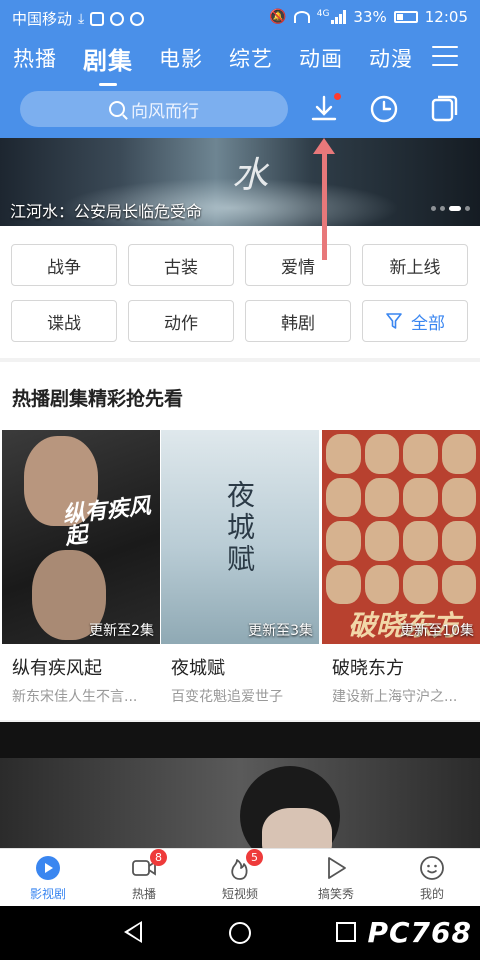 This screenshot has height=960, width=480. What do you see at coordinates (149, 865) in the screenshot?
I see `video-camera-icon: 8` at bounding box center [149, 865].